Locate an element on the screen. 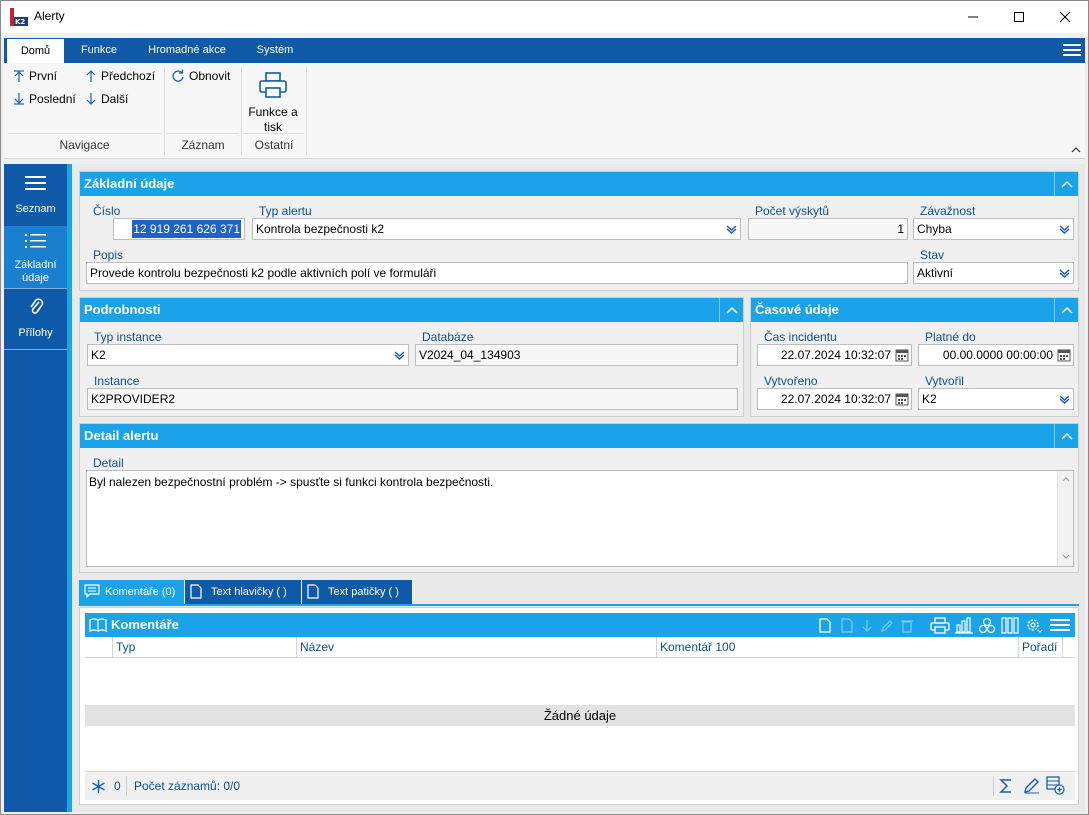 The height and width of the screenshot is (815, 1089). maximize-icon is located at coordinates (1019, 17).